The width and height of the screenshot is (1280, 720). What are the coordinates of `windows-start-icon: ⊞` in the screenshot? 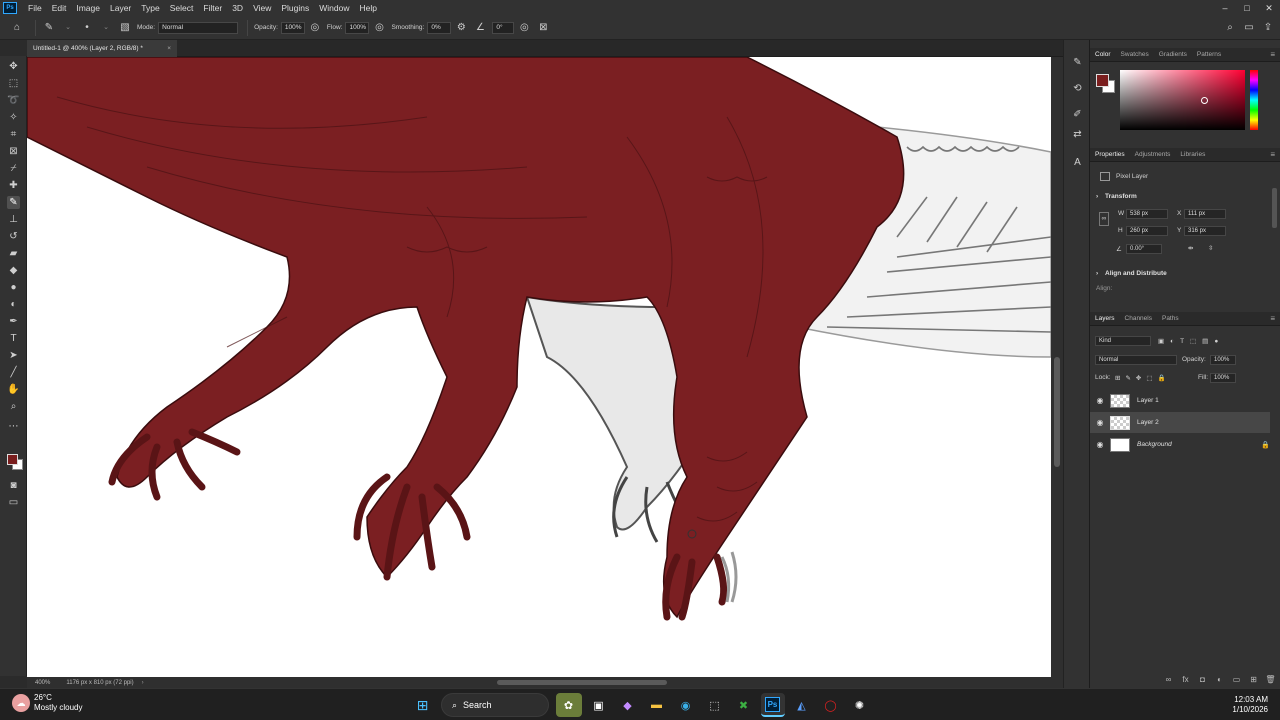 It's located at (423, 705).